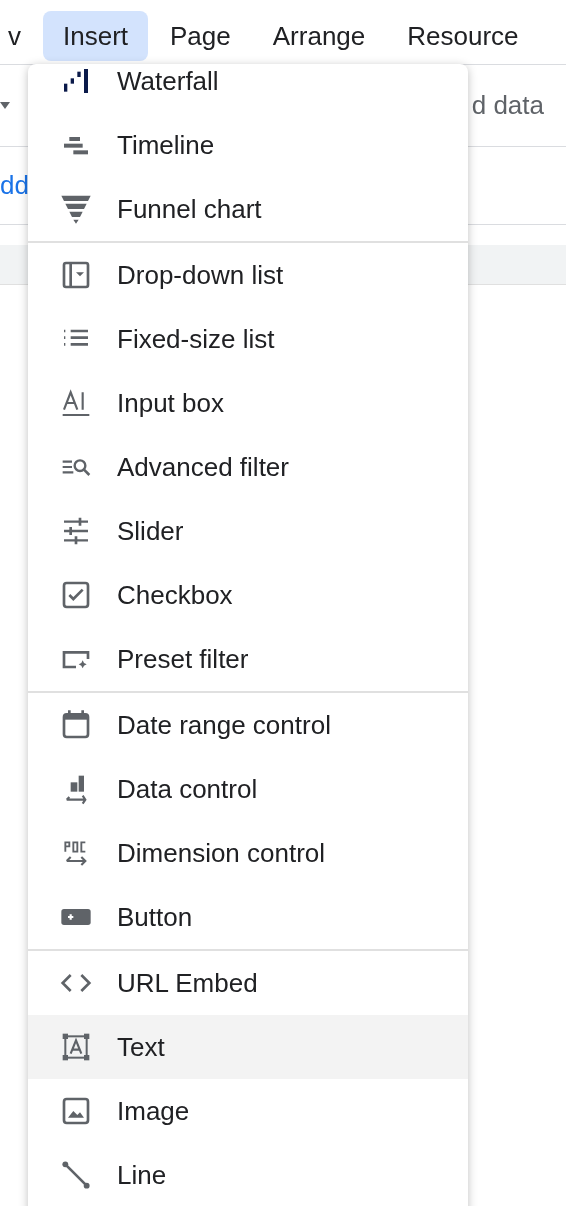 Image resolution: width=566 pixels, height=1206 pixels. Describe the element at coordinates (507, 105) in the screenshot. I see `toolbar-text: d data` at that location.